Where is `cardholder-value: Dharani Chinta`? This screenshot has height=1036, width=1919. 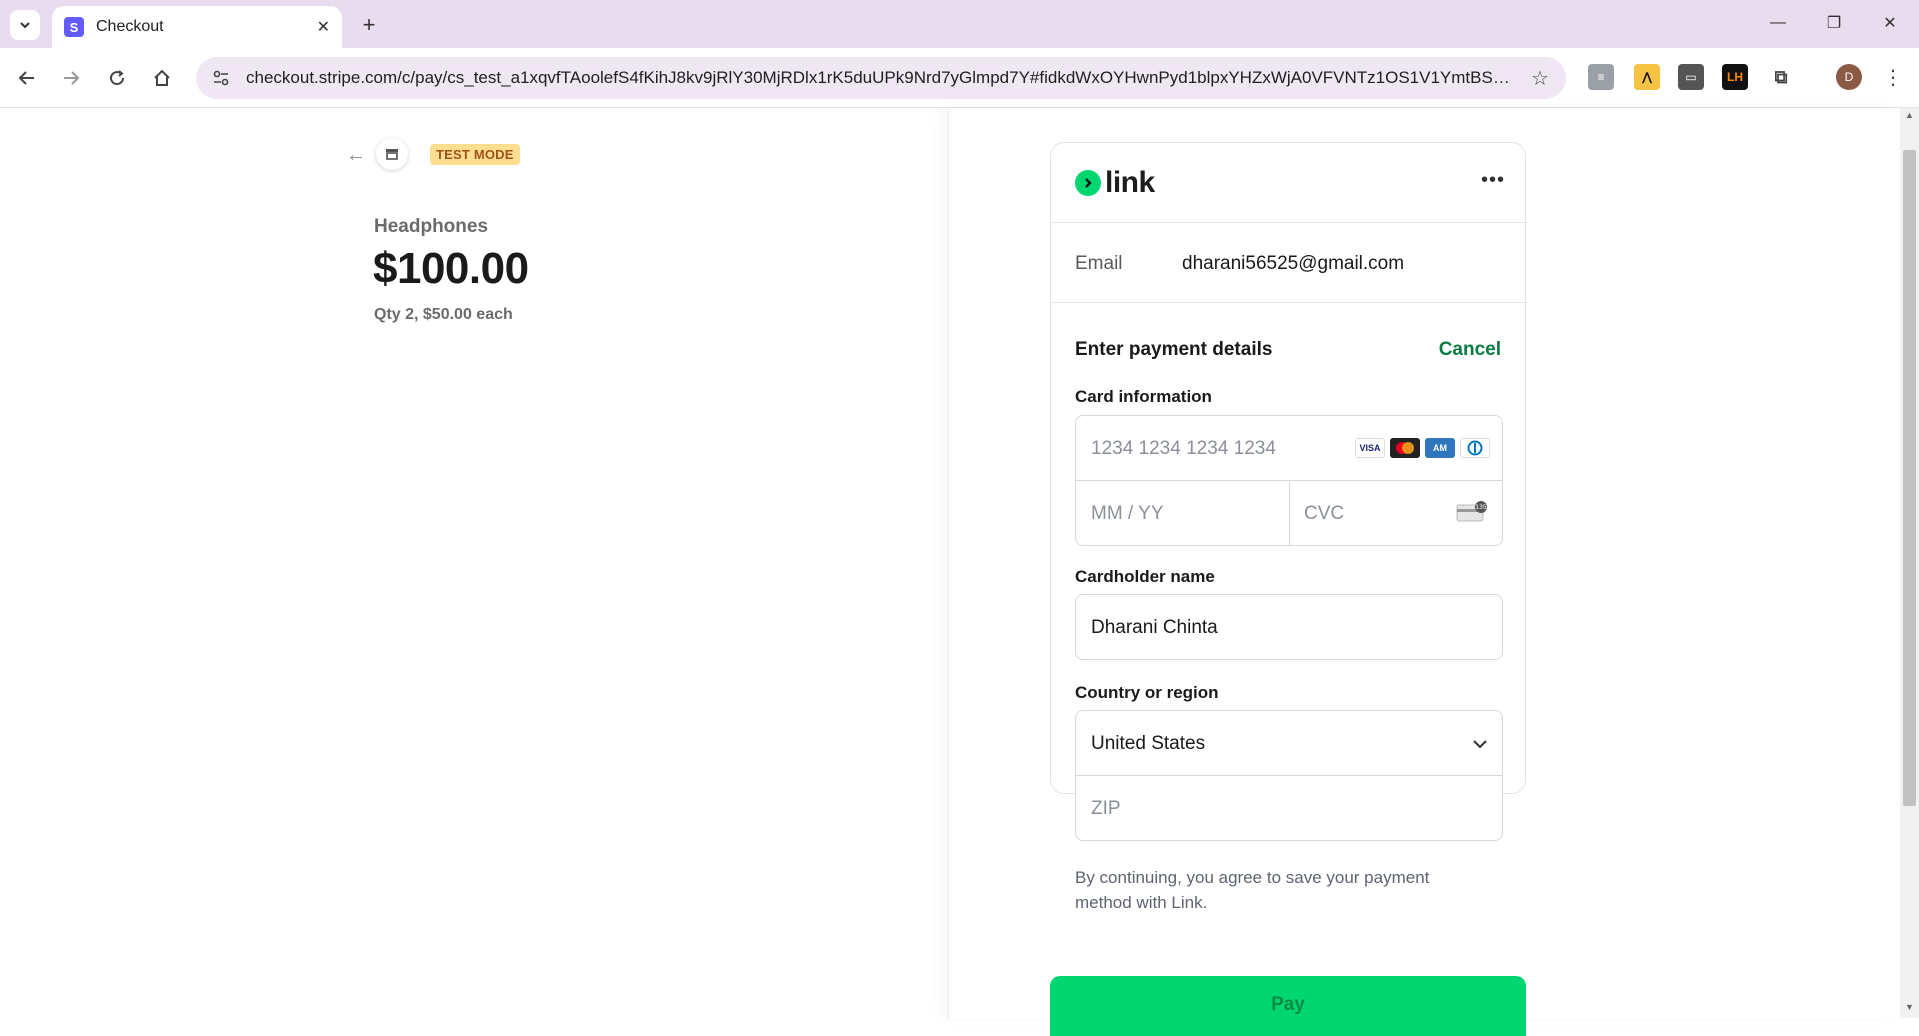
cardholder-value: Dharani Chinta is located at coordinates (1154, 627).